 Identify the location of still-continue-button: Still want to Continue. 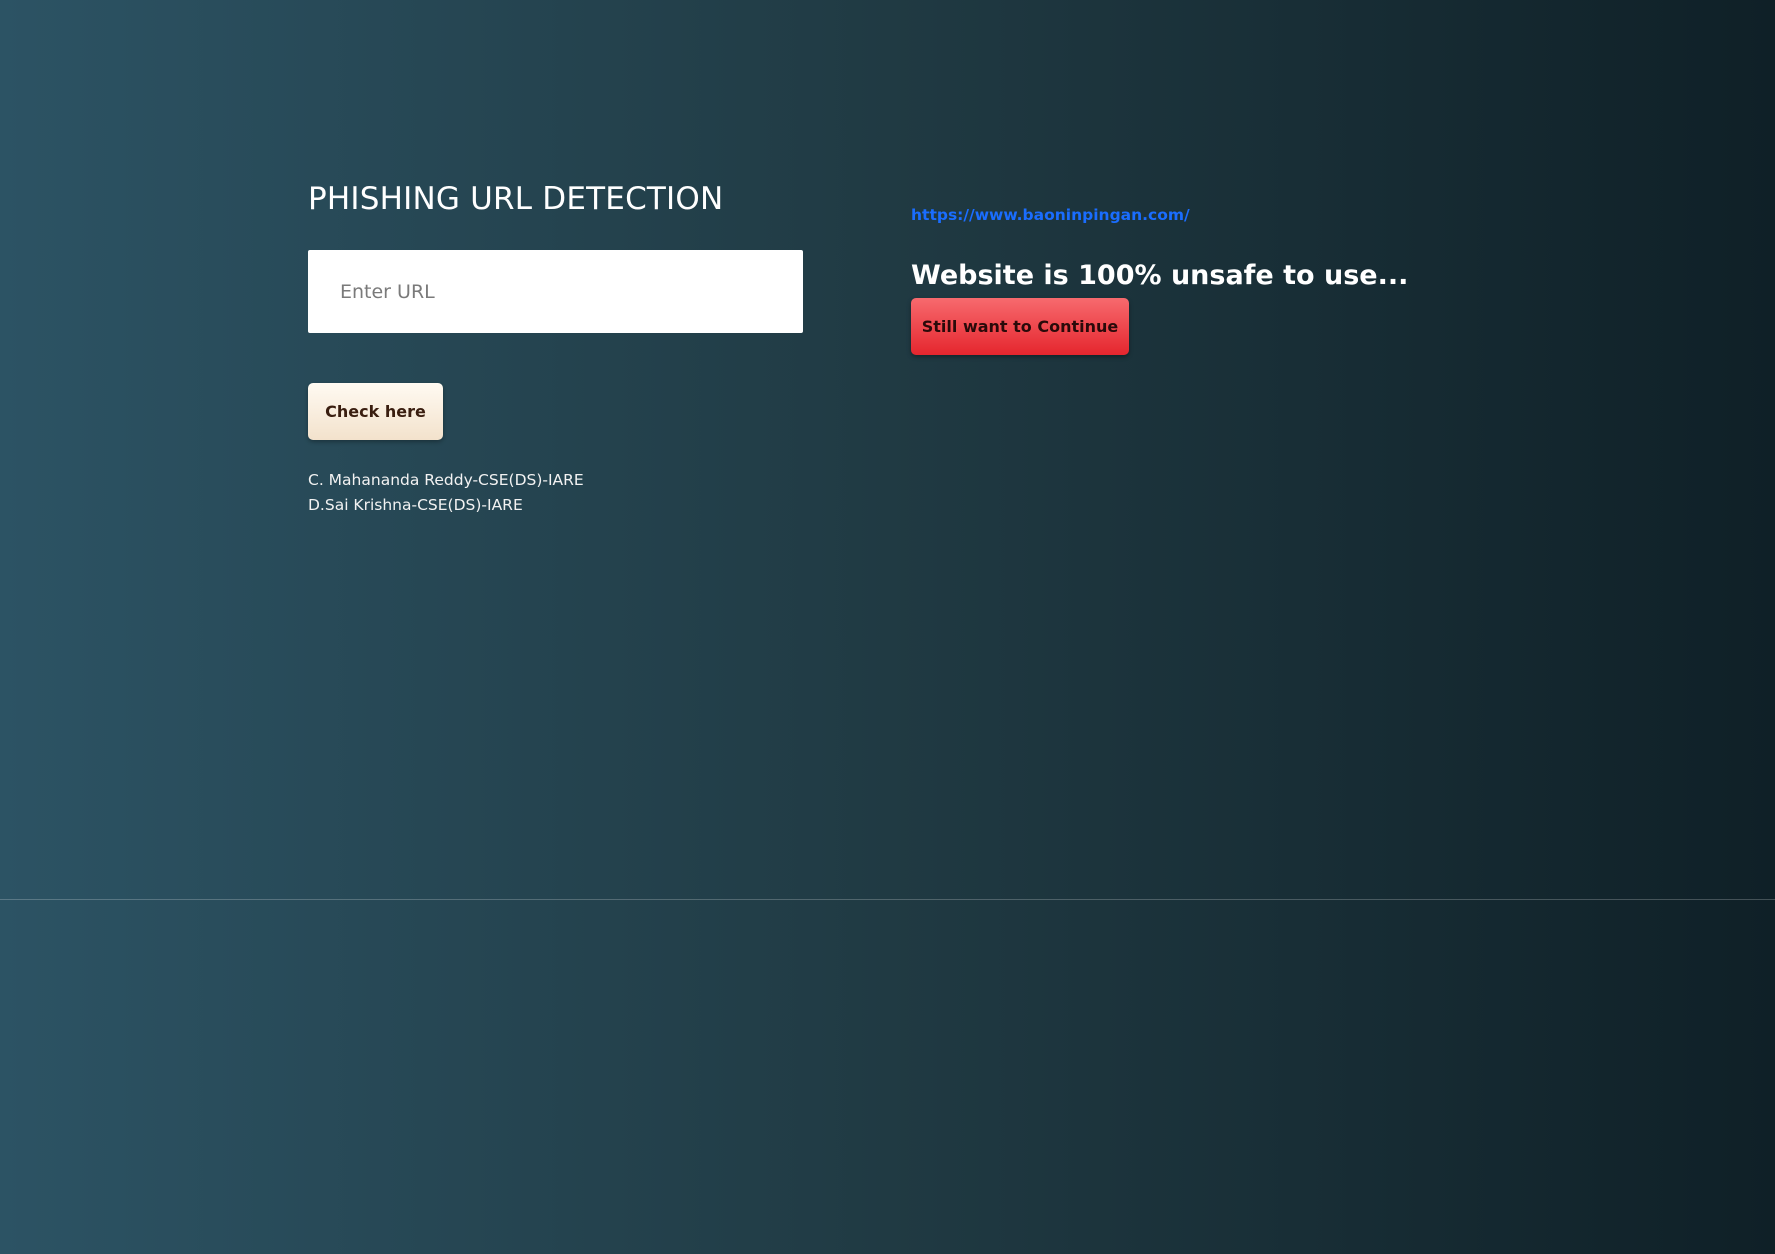
(1020, 326).